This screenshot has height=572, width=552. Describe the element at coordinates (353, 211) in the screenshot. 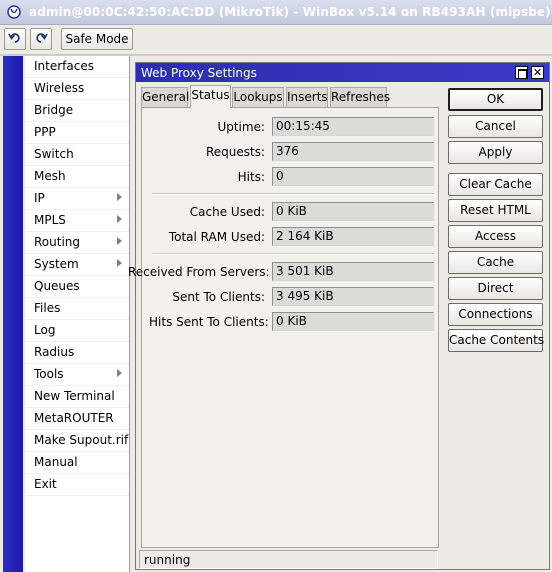

I see `cache-used-value-field: 0 KiB` at that location.